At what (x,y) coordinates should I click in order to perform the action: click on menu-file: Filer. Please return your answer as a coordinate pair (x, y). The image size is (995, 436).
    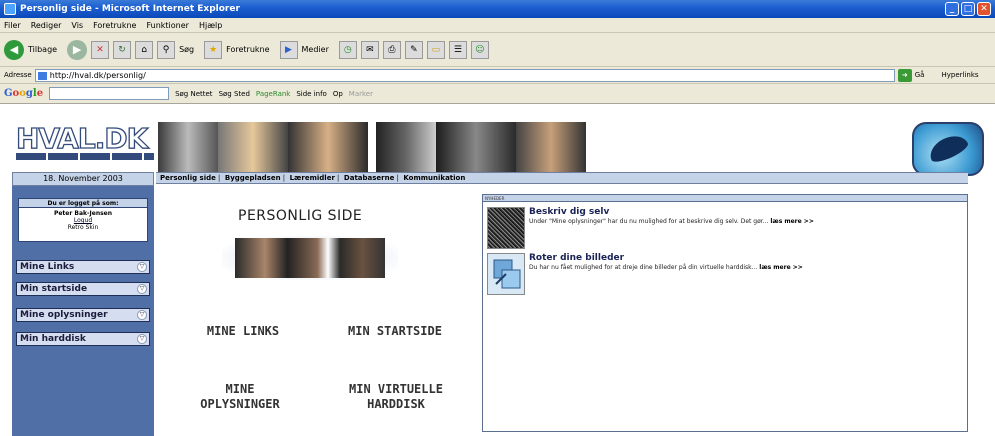
    Looking at the image, I should click on (12, 25).